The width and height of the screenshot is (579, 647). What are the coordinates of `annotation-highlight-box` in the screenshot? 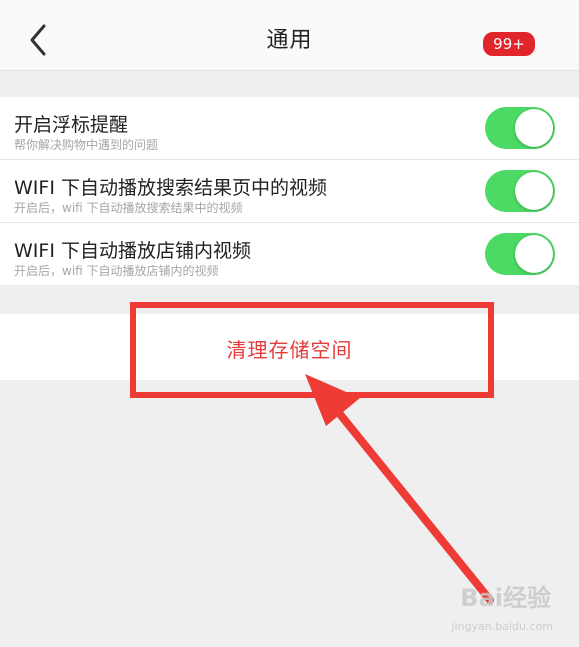 It's located at (312, 350).